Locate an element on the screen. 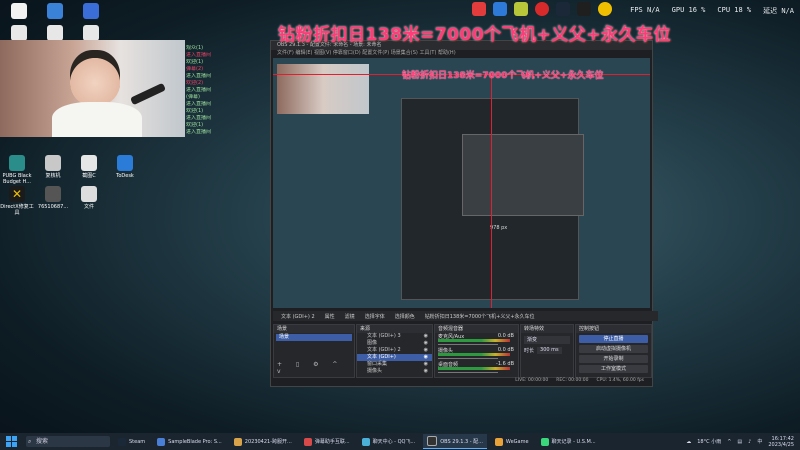 The height and width of the screenshot is (450, 800). mixer-channel: 麦克风/Aux 0.0 dB is located at coordinates (476, 340).